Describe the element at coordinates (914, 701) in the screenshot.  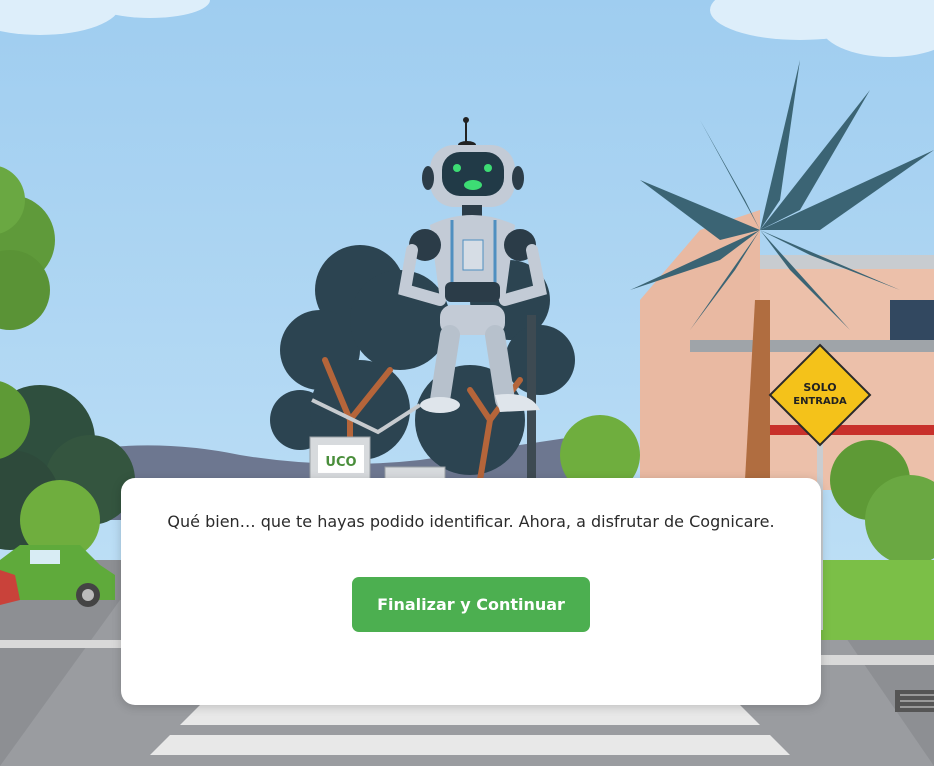
I see `drain-grate` at that location.